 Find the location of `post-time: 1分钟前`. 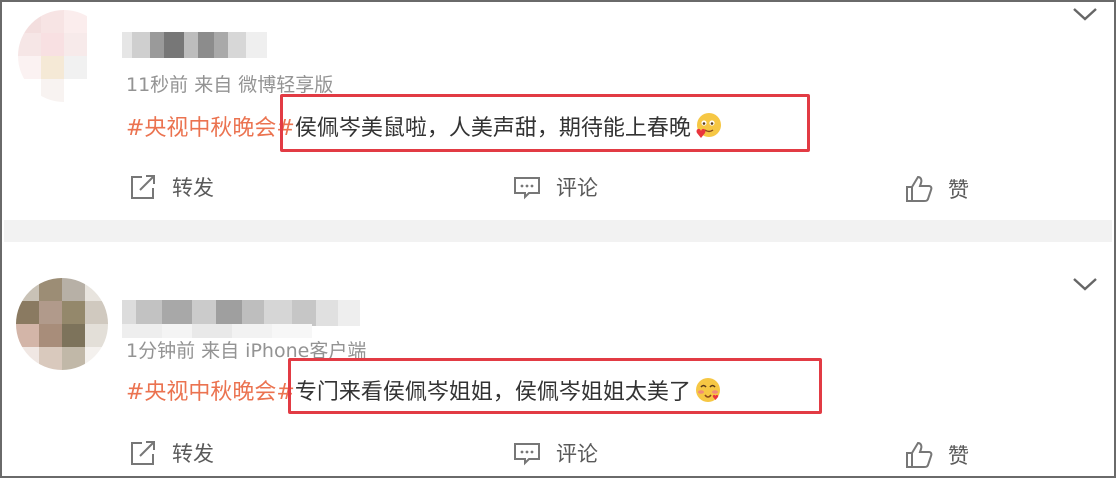

post-time: 1分钟前 is located at coordinates (160, 351).